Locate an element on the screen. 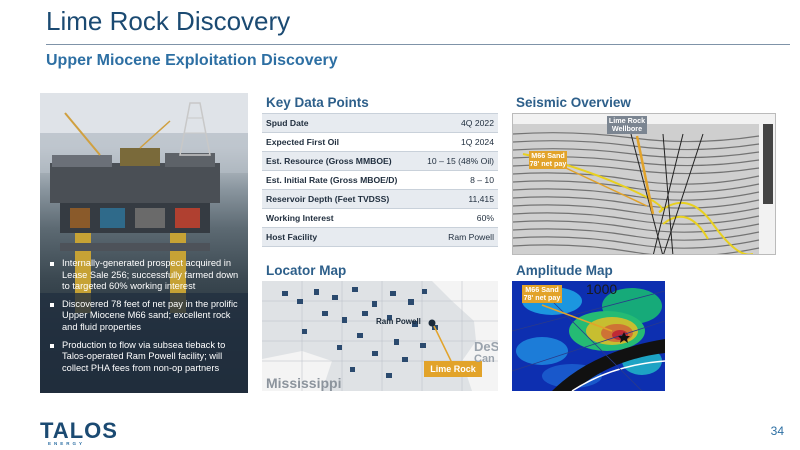 This screenshot has width=800, height=450. desoto-label: DeS is located at coordinates (486, 346).